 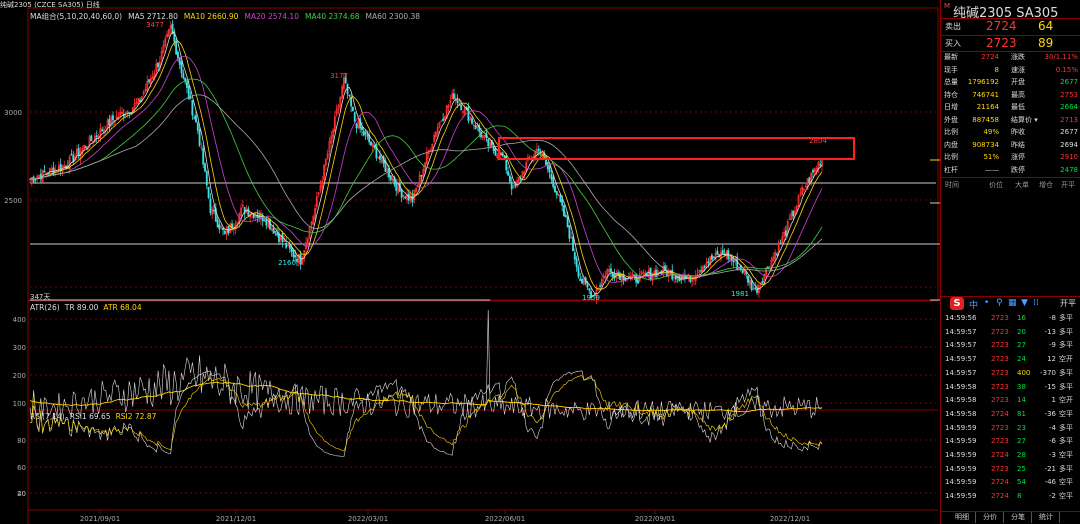 I want to click on quote-label: 结算价 ▾, so click(x=1024, y=119).